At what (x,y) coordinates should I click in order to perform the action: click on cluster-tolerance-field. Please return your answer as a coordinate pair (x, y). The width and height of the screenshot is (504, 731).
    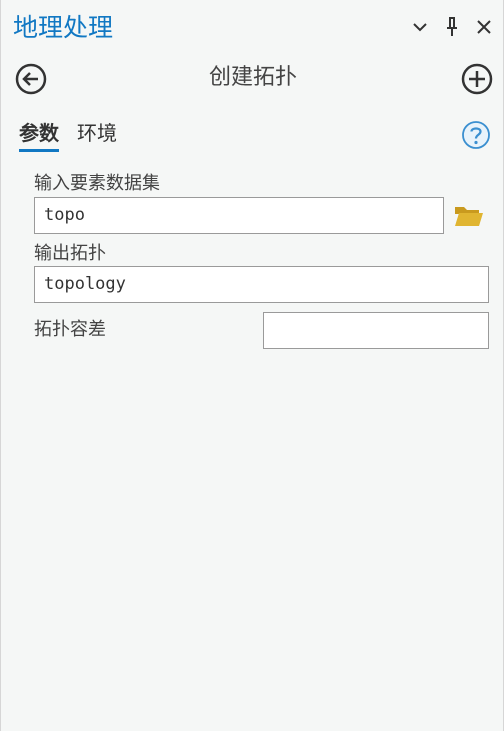
    Looking at the image, I should click on (376, 330).